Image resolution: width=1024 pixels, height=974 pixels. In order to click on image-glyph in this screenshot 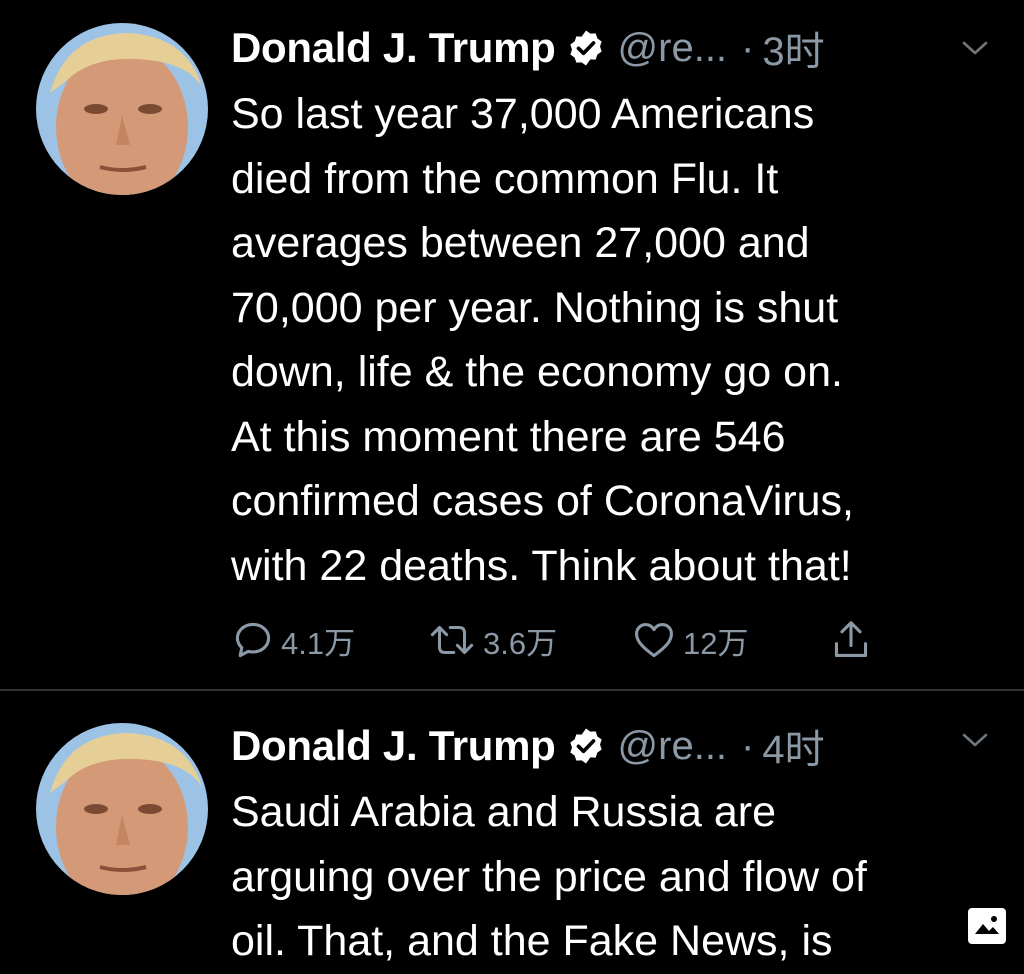, I will do `click(987, 925)`.